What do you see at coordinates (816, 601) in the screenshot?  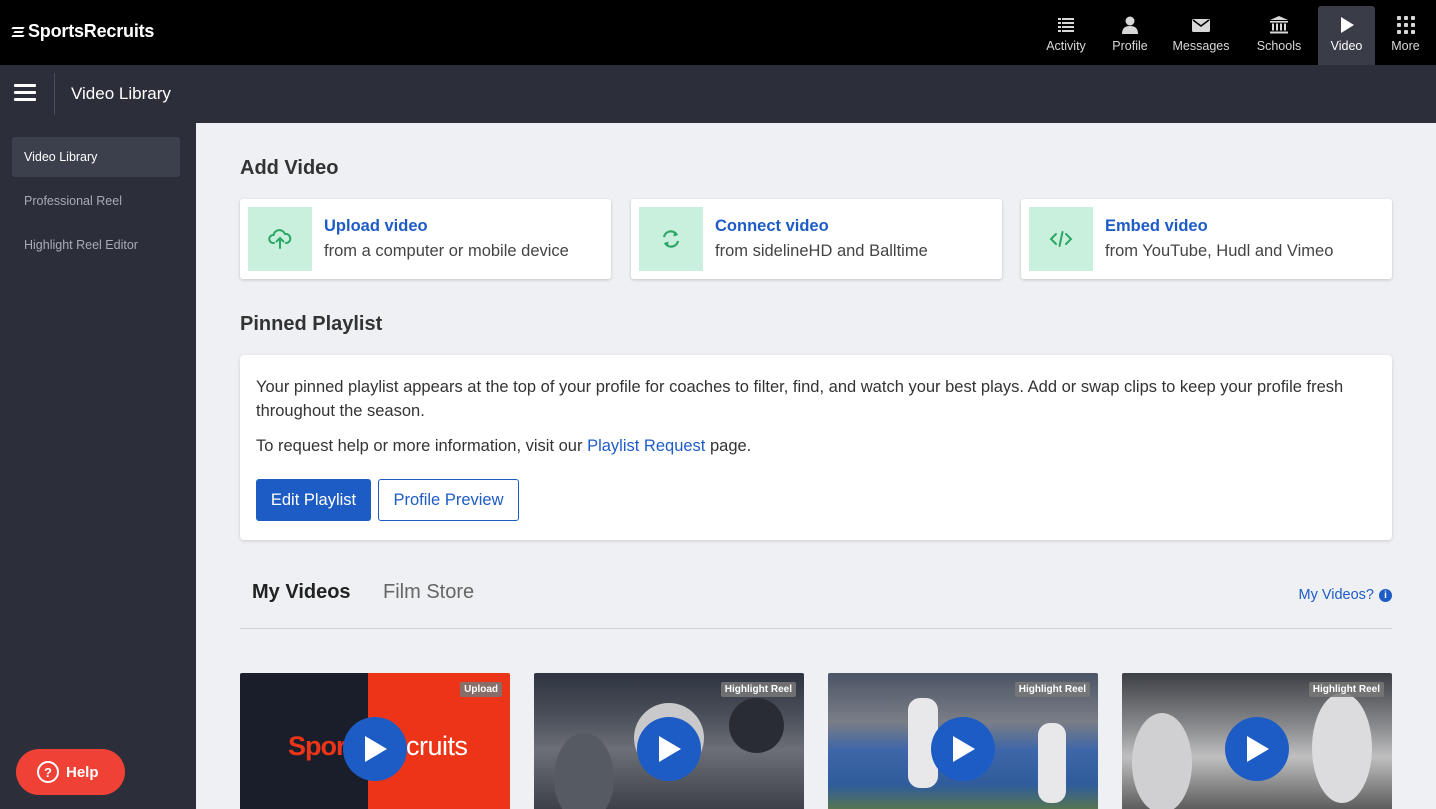 I see `video-tabs: My Videos Film Store My Videos? i` at bounding box center [816, 601].